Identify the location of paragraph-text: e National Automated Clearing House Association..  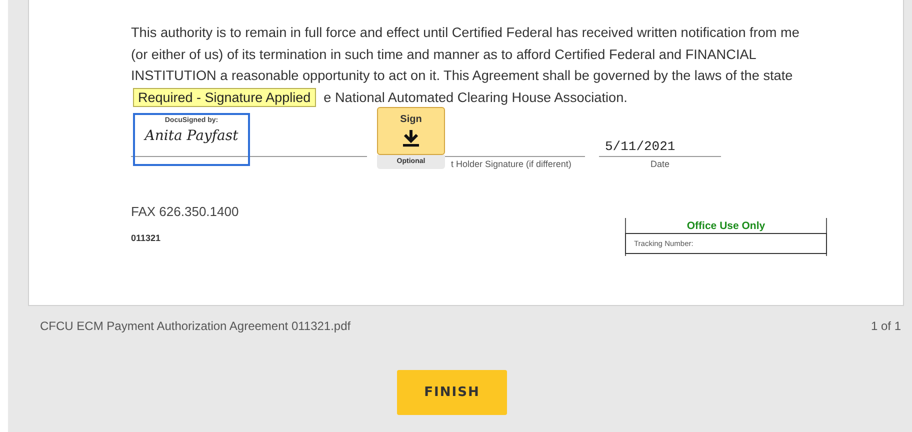
(476, 97).